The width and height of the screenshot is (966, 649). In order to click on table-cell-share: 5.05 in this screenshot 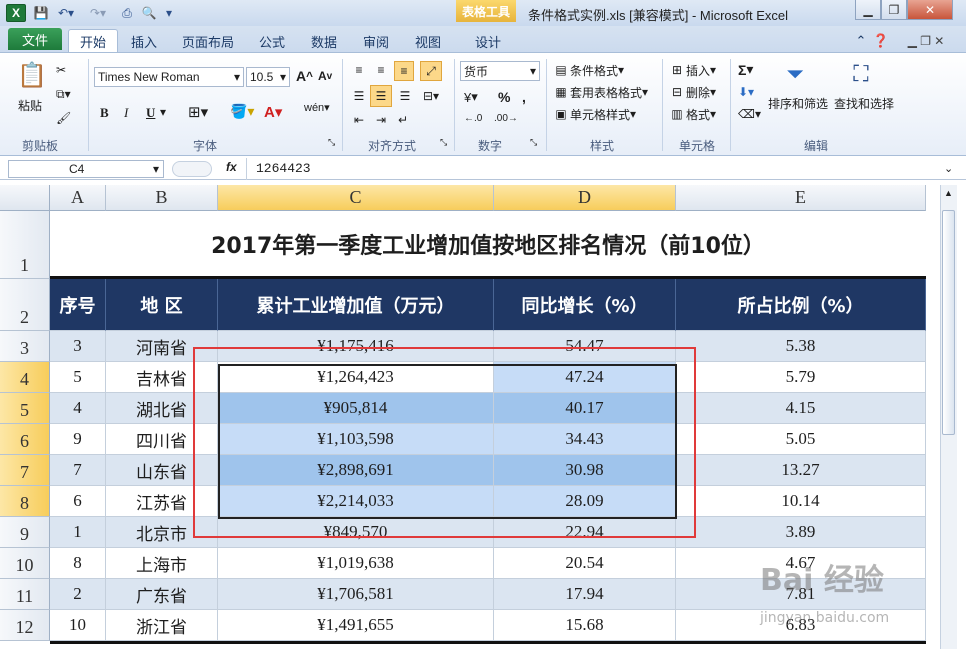, I will do `click(801, 439)`.